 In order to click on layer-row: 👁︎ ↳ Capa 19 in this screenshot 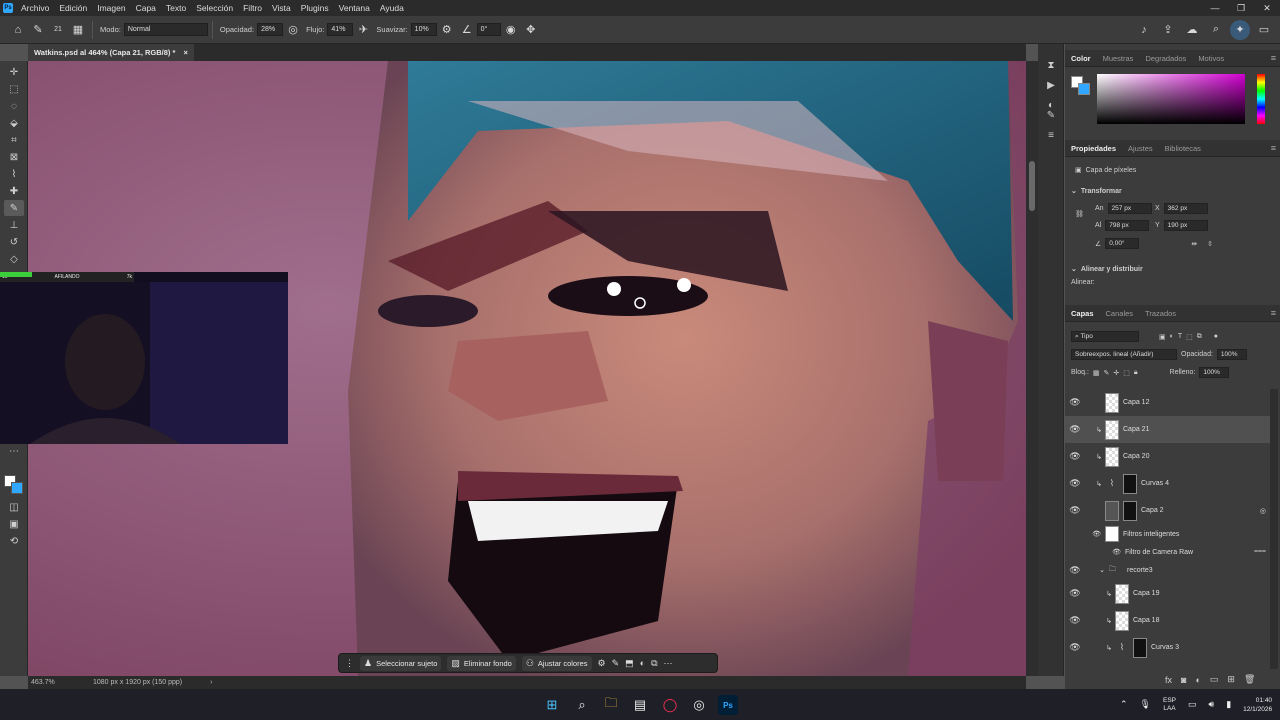, I will do `click(1167, 593)`.